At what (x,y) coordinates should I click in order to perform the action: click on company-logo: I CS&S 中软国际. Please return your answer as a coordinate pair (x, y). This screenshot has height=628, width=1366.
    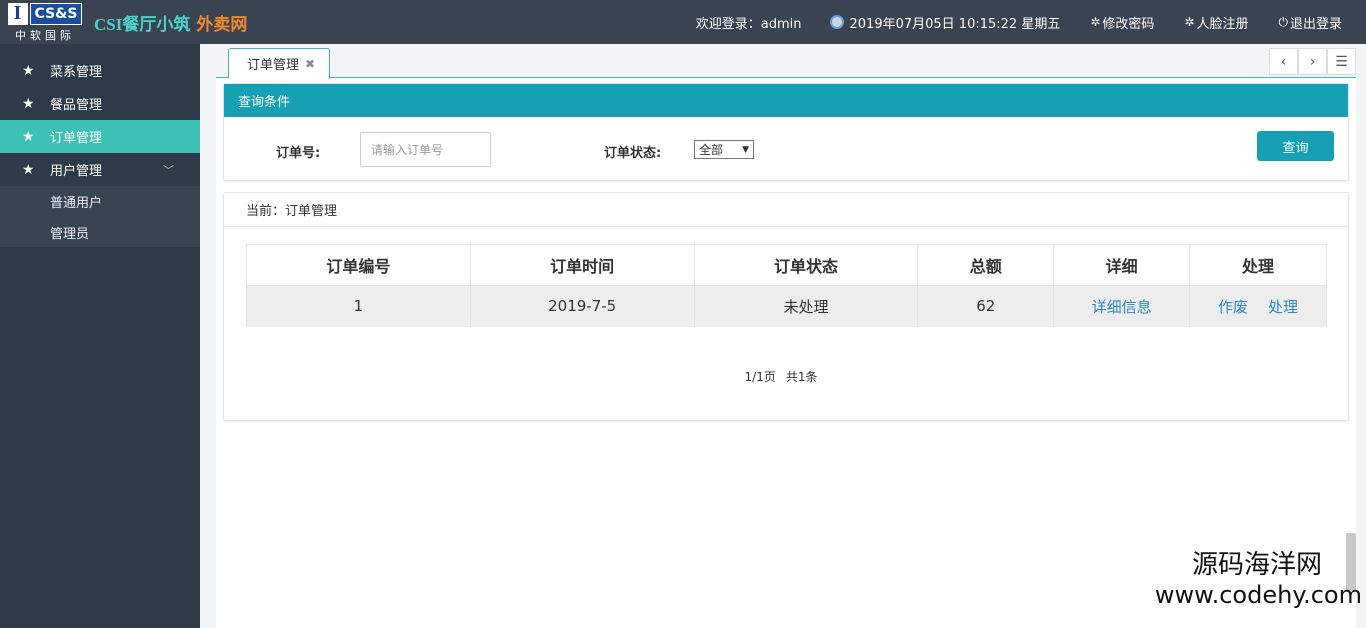
    Looking at the image, I should click on (45, 22).